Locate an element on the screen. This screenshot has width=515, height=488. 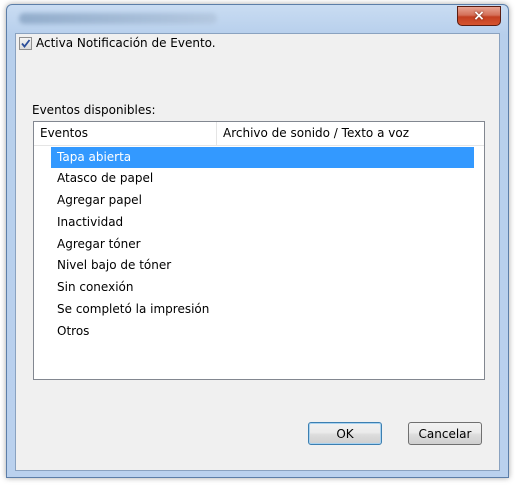
close-icon: × is located at coordinates (479, 16).